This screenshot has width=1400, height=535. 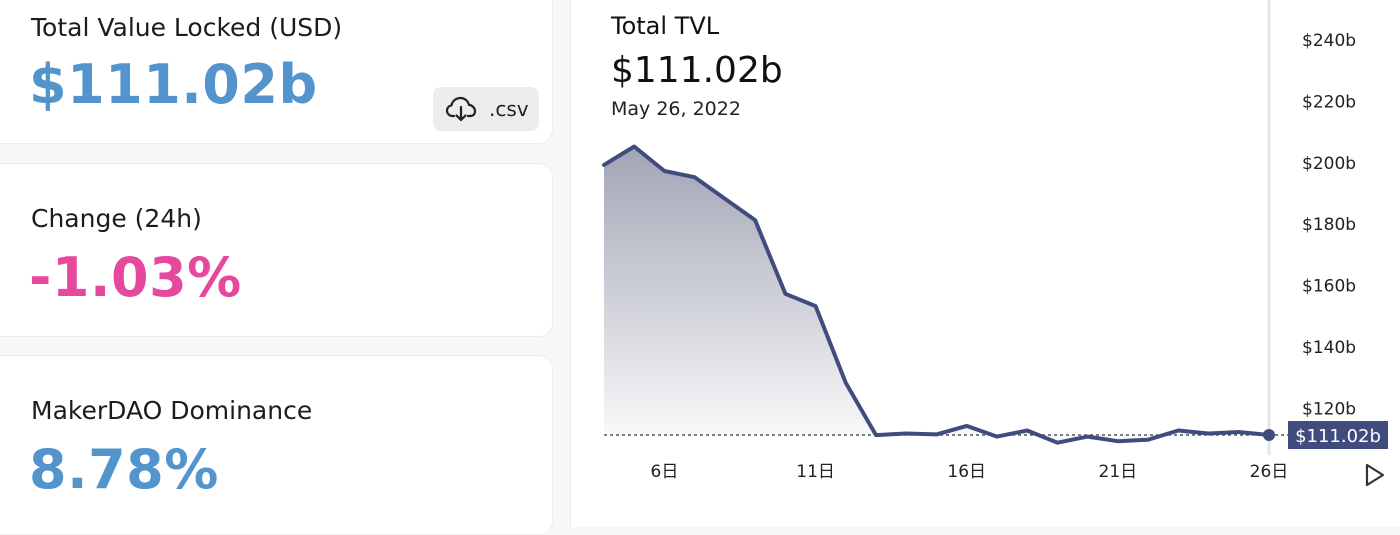 What do you see at coordinates (1329, 287) in the screenshot?
I see `y-tick-label: $160b` at bounding box center [1329, 287].